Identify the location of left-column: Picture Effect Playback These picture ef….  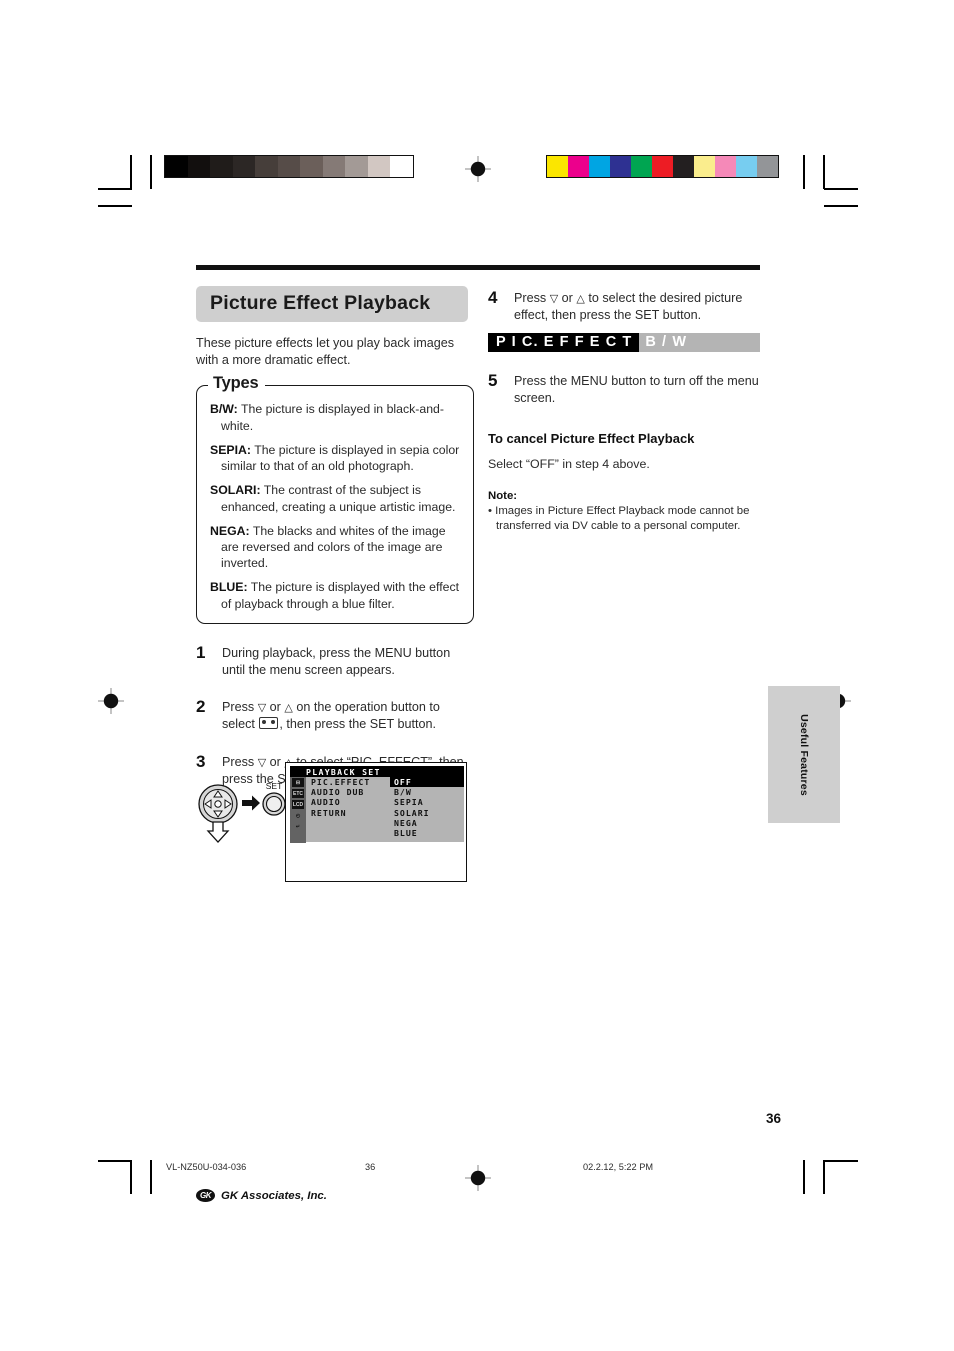
(335, 536).